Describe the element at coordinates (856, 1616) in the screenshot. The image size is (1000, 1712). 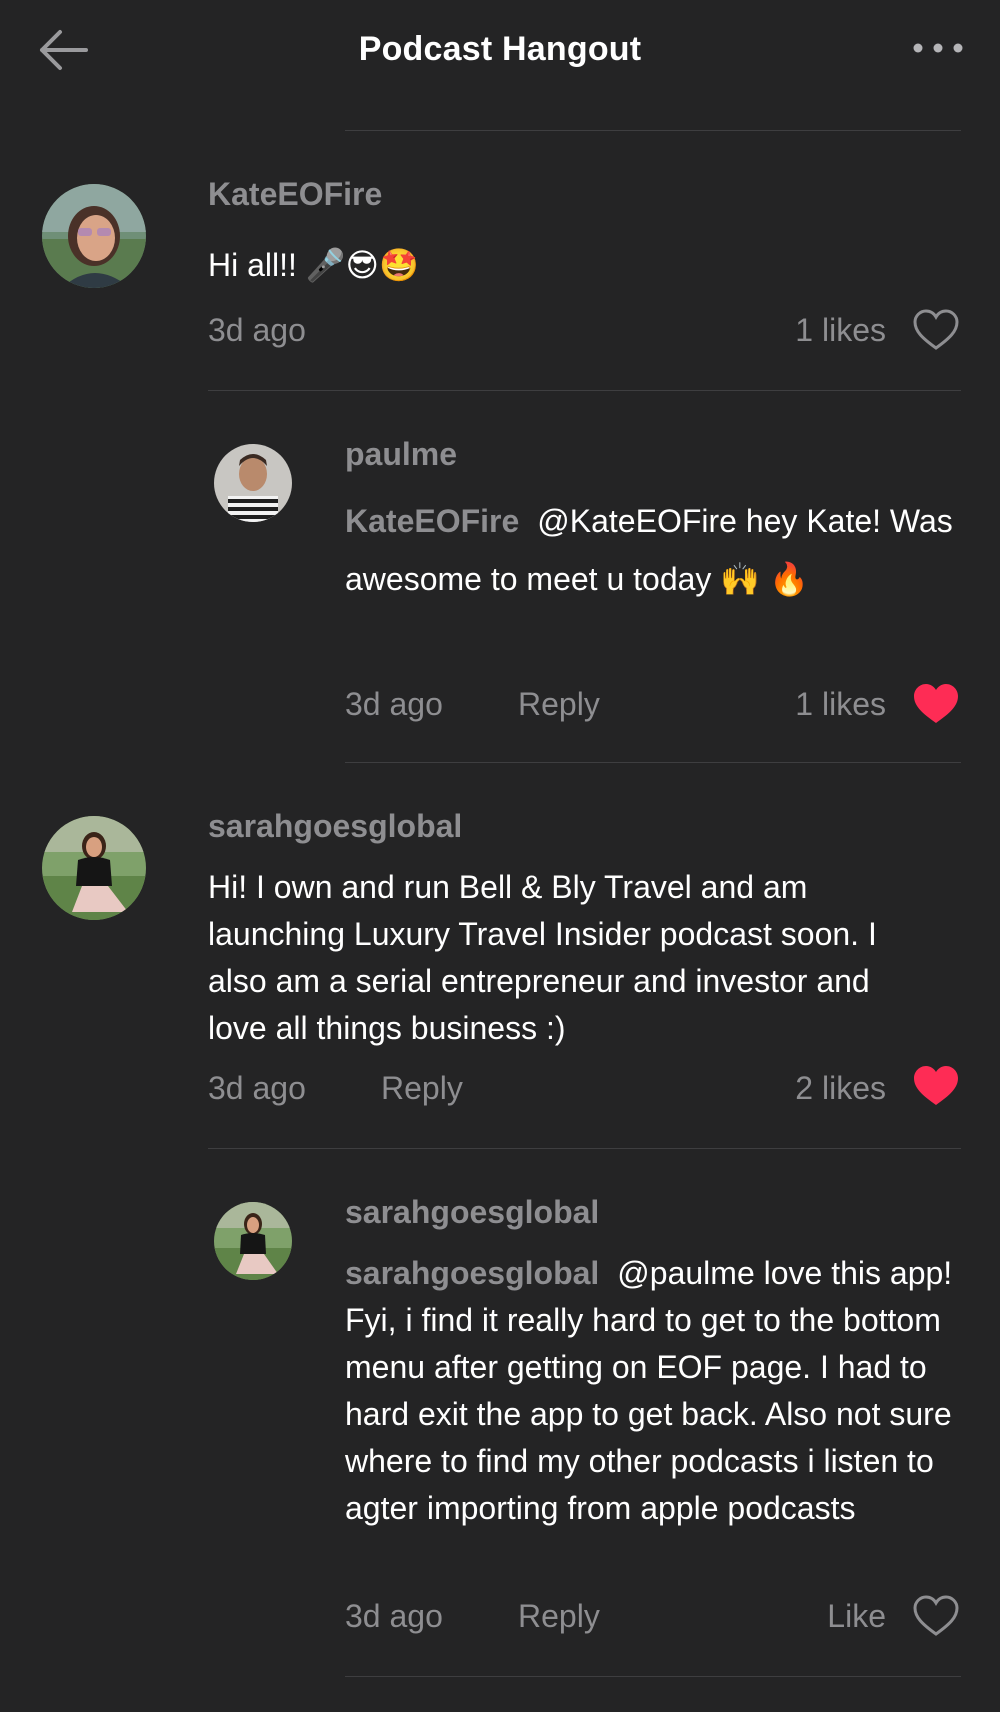
I see `like-label: Like` at that location.